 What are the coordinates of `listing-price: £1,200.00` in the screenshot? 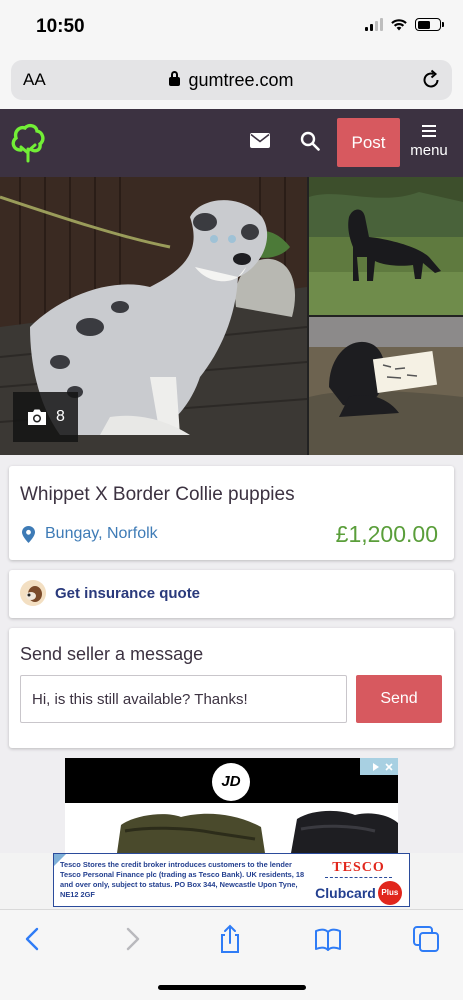 It's located at (386, 534).